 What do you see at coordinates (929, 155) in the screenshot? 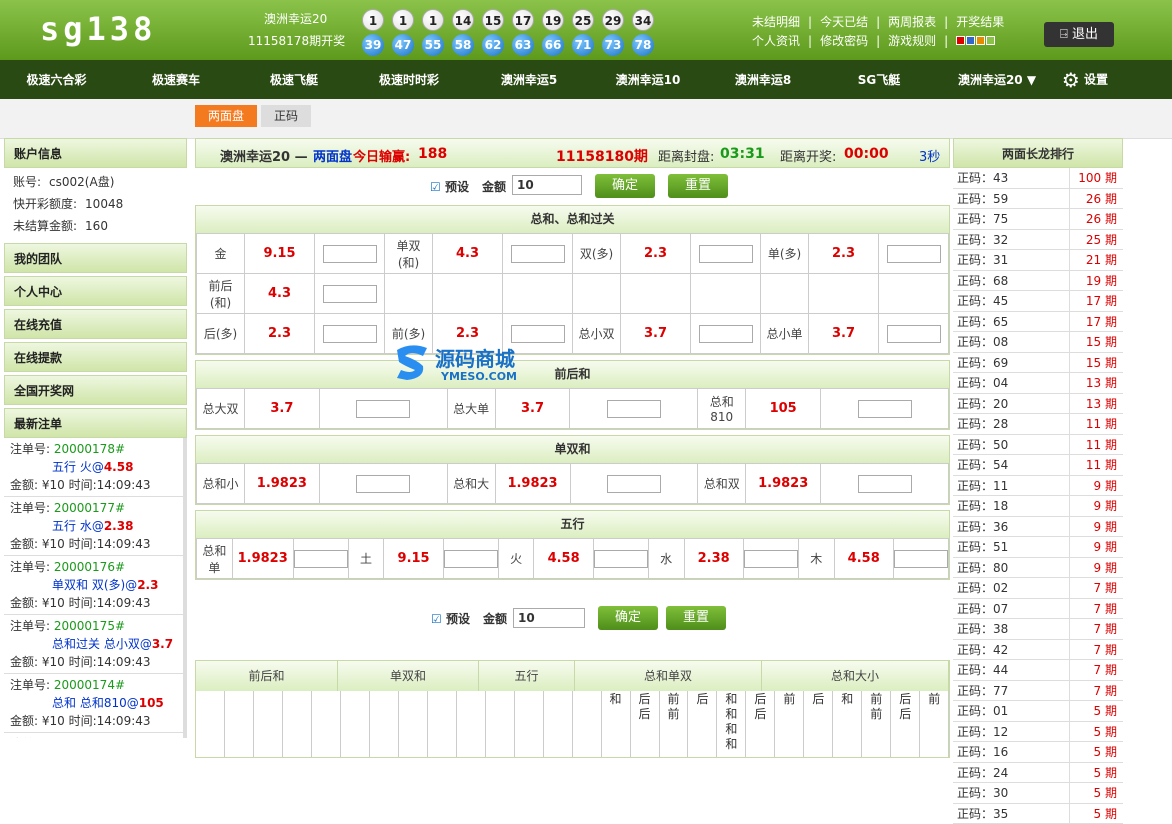
I see `refresh-interval: 3秒` at bounding box center [929, 155].